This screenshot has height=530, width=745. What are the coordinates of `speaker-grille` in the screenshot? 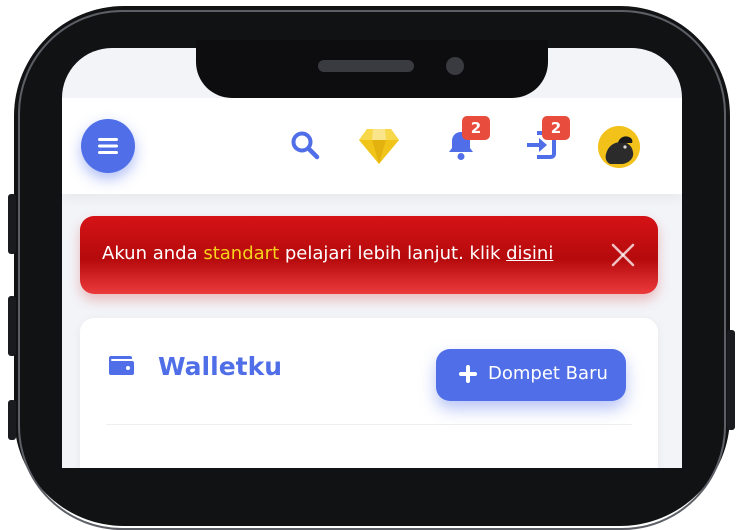 It's located at (366, 66).